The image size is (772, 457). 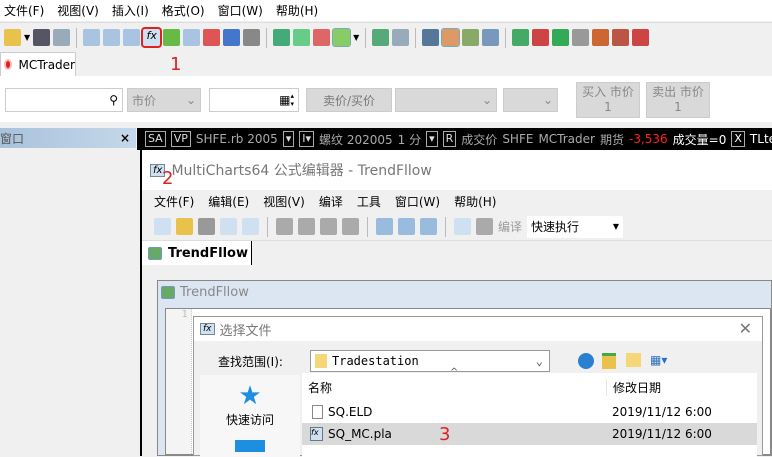 I want to click on hollow-candle-icon, so click(x=471, y=37).